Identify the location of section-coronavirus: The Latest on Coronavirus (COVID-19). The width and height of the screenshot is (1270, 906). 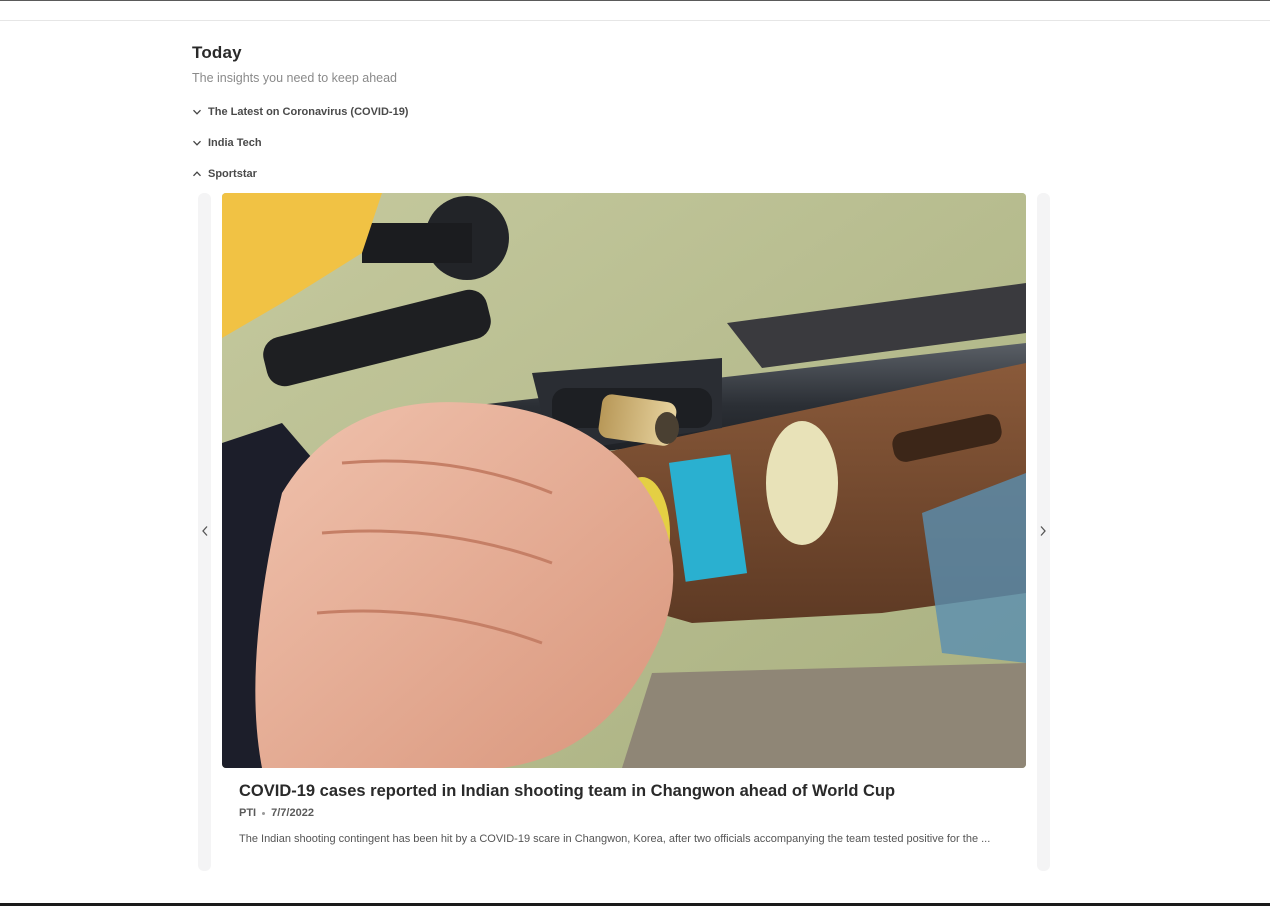
(300, 112).